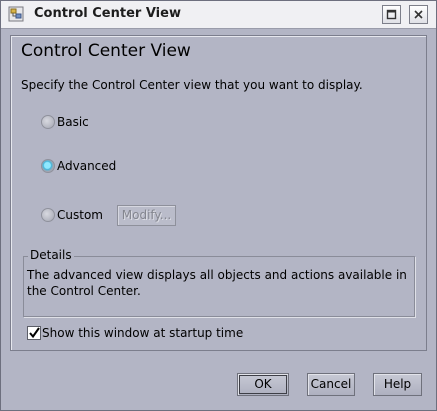 The width and height of the screenshot is (437, 411). What do you see at coordinates (73, 122) in the screenshot?
I see `radio-label-basic: Basic` at bounding box center [73, 122].